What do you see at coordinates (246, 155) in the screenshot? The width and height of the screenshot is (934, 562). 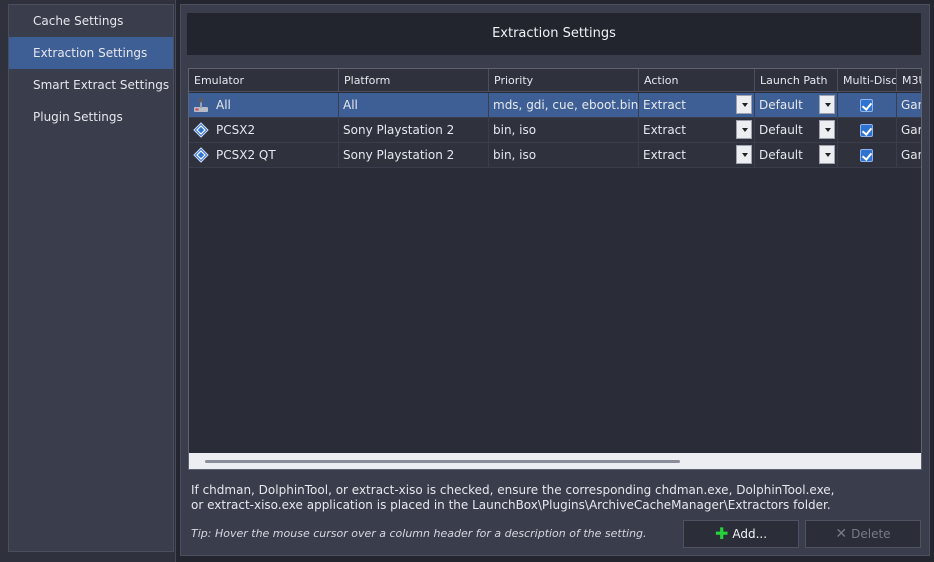 I see `emulator-name: PCSX2 QT` at bounding box center [246, 155].